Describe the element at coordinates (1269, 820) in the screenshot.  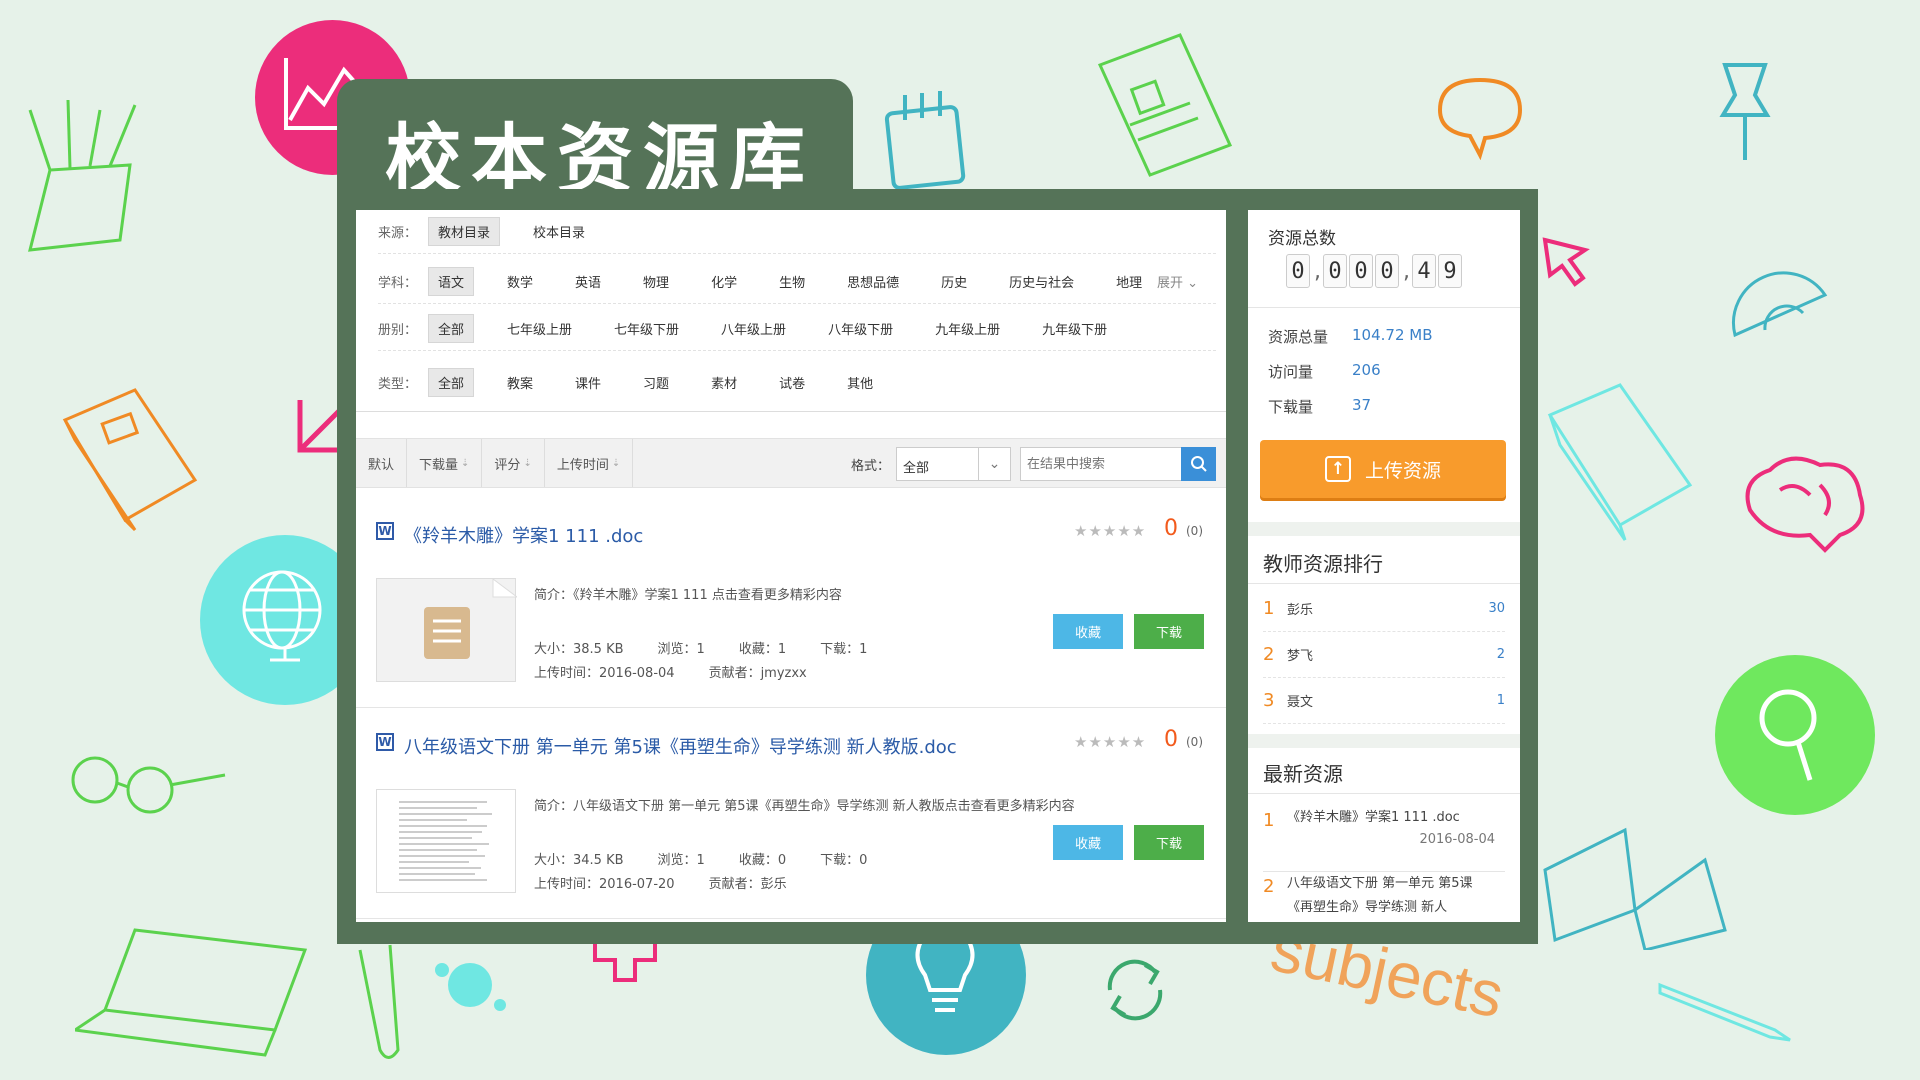
I see `latest-number: 1` at that location.